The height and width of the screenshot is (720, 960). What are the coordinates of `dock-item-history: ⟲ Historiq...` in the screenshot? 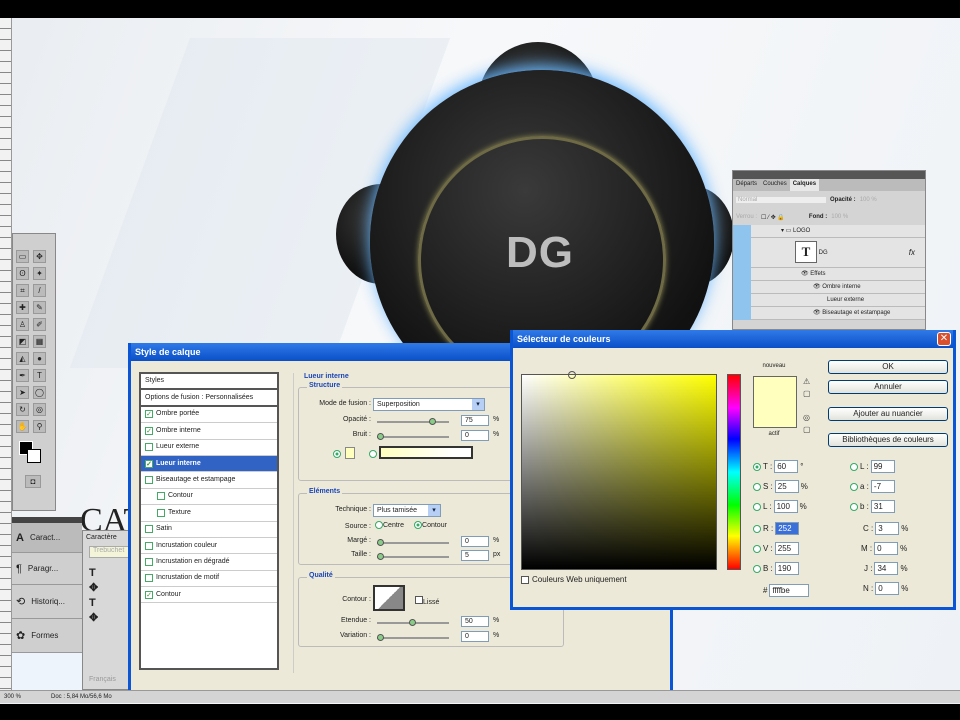 It's located at (47, 602).